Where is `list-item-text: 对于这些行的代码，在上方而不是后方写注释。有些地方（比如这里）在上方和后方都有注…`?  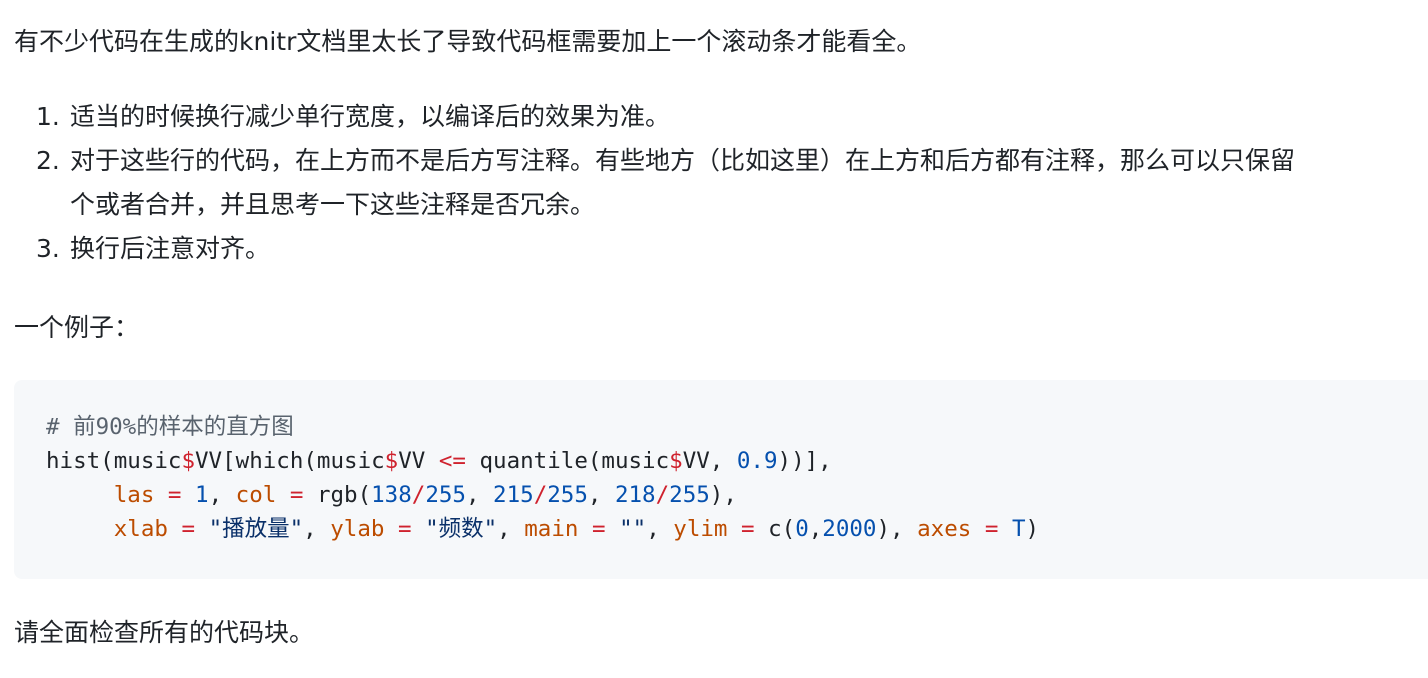 list-item-text: 对于这些行的代码，在上方而不是后方写注释。有些地方（比如这里）在上方和后方都有注… is located at coordinates (683, 160).